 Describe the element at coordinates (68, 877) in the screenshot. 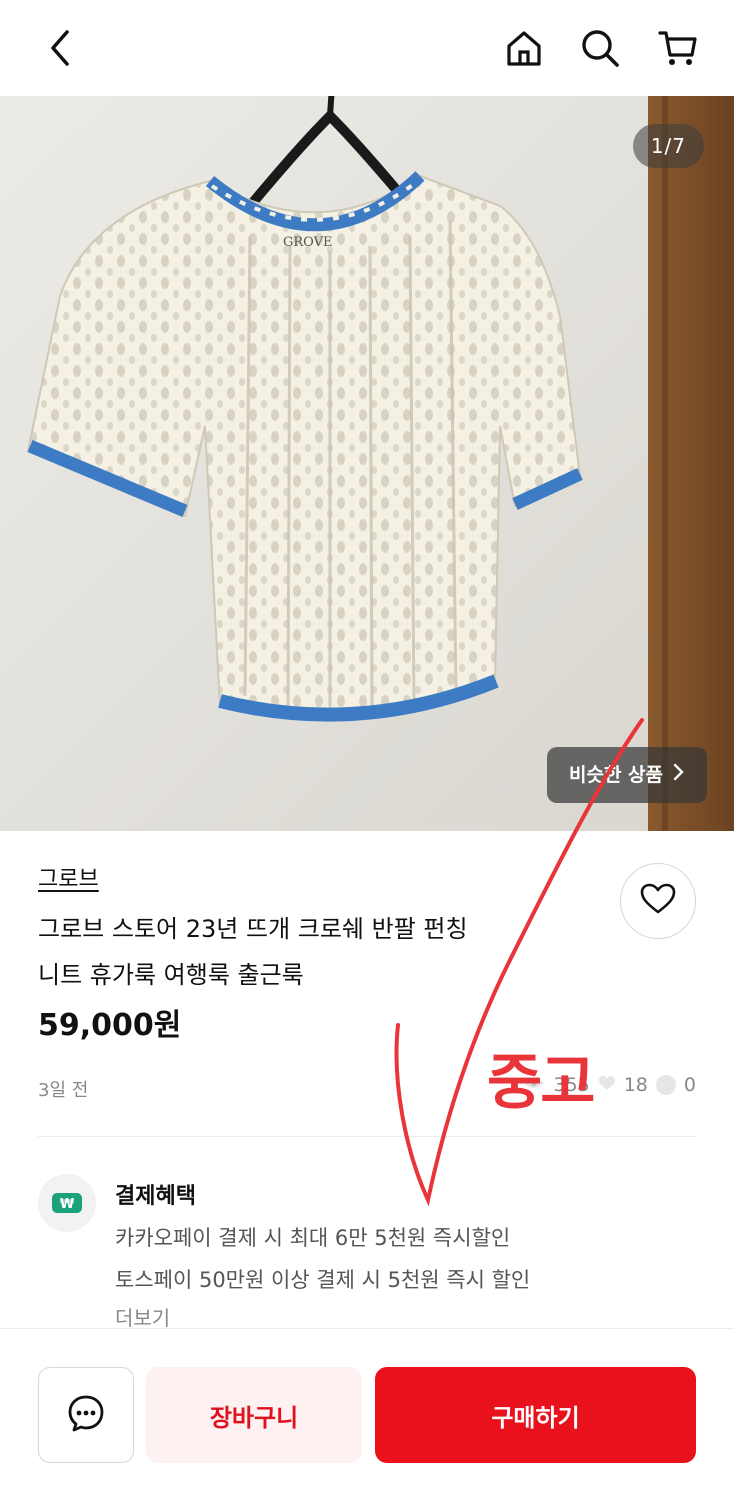

I see `brand-link: 그로브` at that location.